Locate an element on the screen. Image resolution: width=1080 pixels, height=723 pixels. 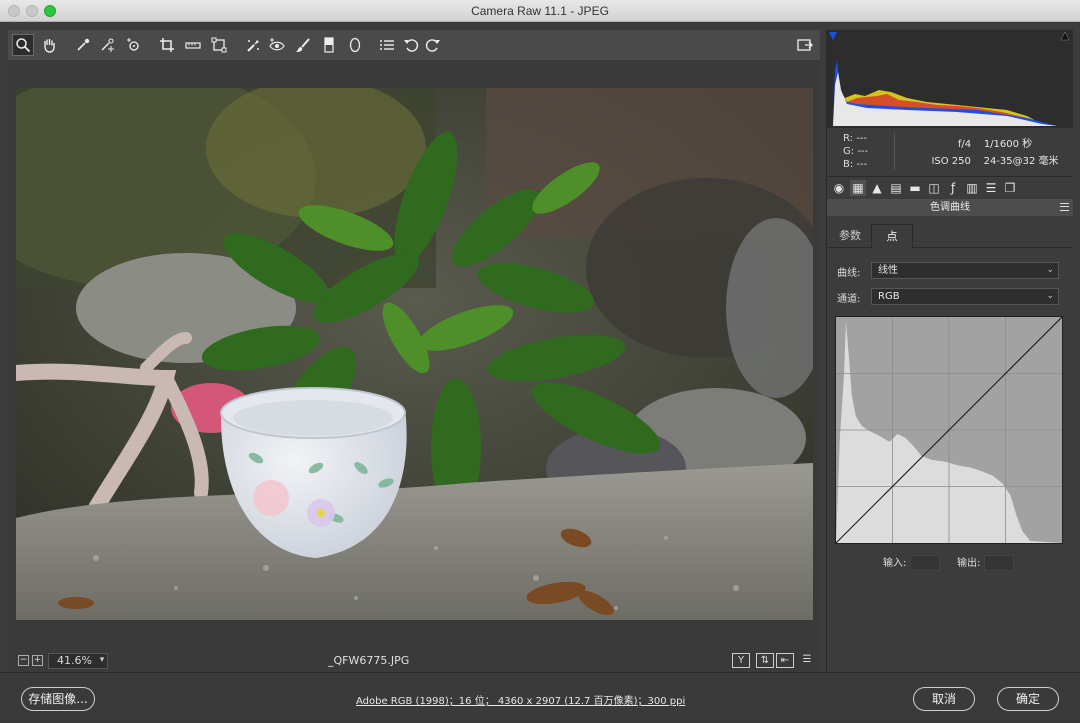
tab-parametric: 参数 is located at coordinates (850, 236).